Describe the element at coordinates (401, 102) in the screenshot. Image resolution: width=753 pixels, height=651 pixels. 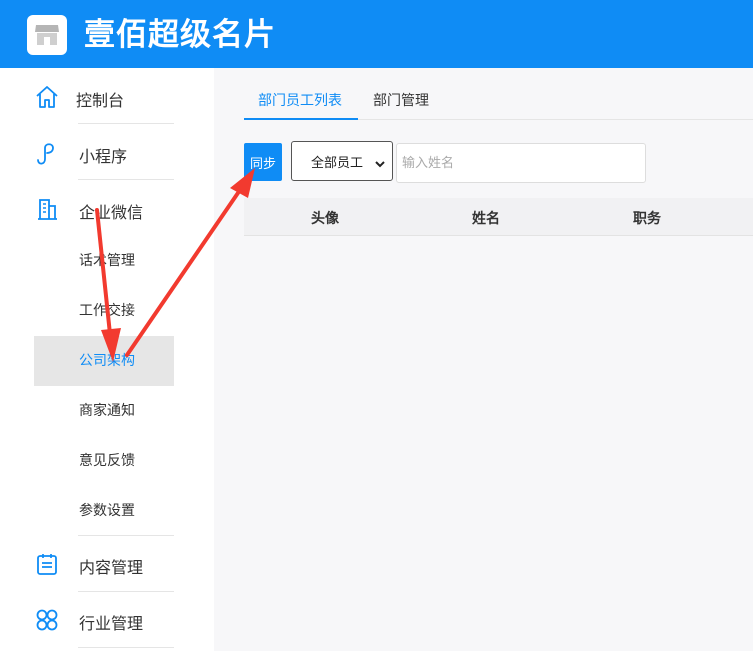
I see `tab-department-management: 部门管理` at that location.